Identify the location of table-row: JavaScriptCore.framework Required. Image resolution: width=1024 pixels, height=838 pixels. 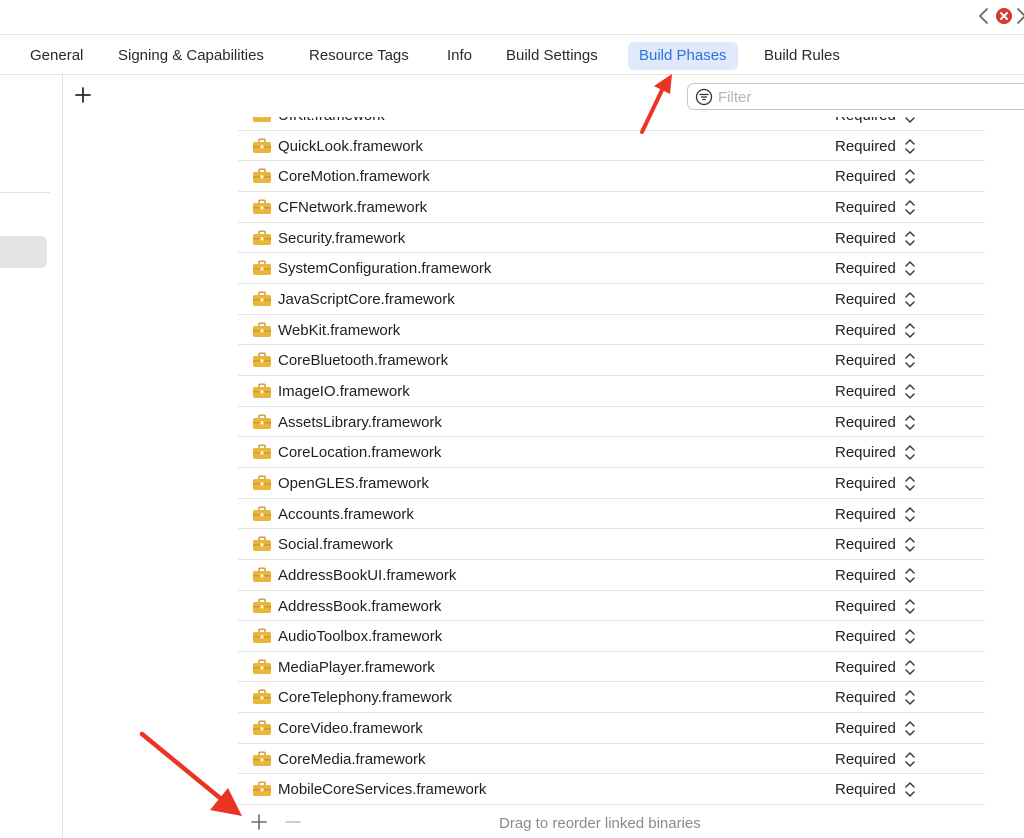
(611, 299).